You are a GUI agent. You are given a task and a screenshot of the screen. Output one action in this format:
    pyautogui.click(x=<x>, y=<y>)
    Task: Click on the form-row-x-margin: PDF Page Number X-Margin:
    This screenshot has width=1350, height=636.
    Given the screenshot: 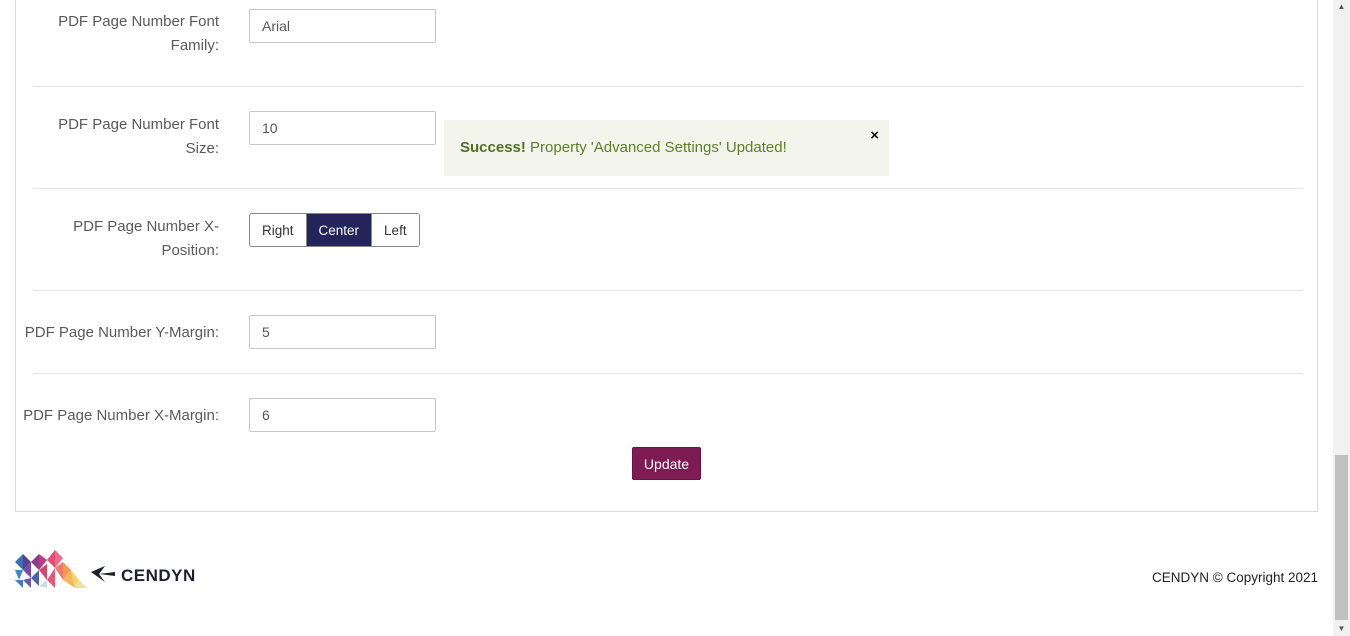 What is the action you would take?
    pyautogui.click(x=663, y=404)
    